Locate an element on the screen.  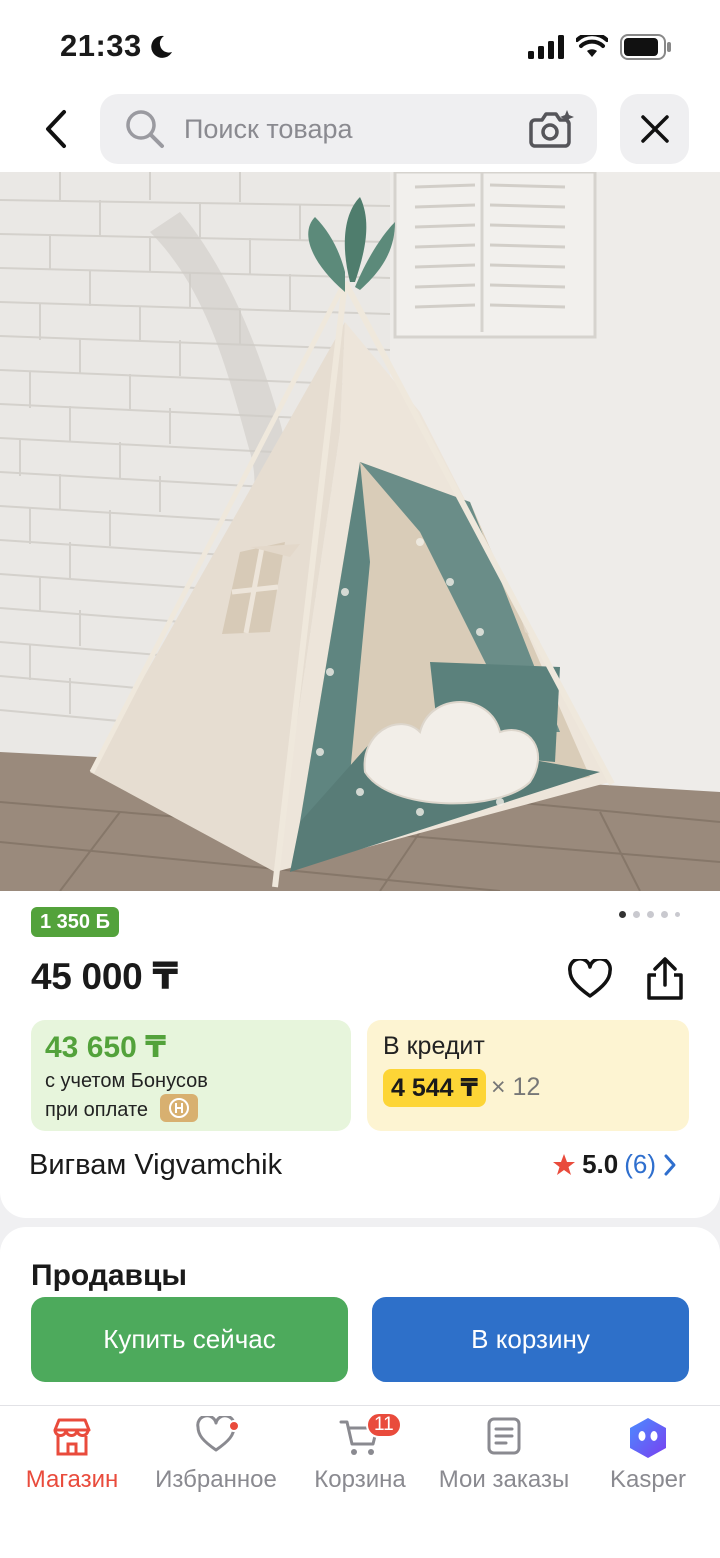
nav-label: Корзина is located at coordinates (360, 1479).